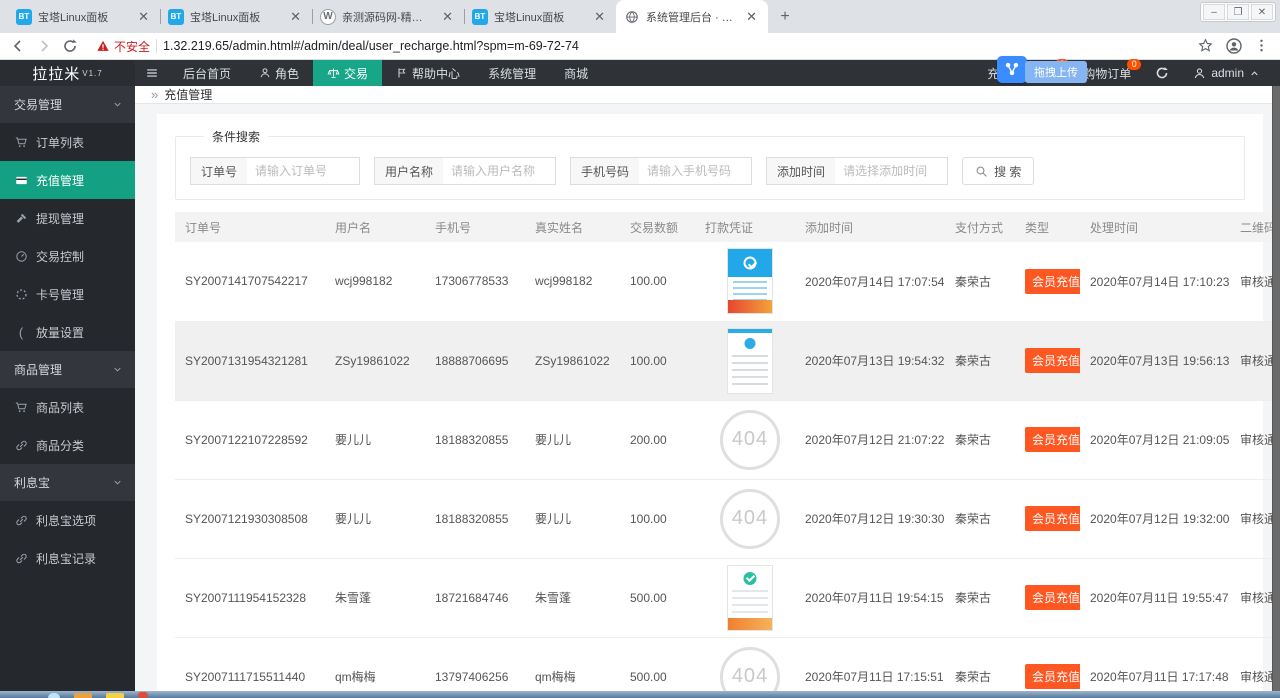  What do you see at coordinates (207, 73) in the screenshot?
I see `nav-item-0: 后台首页` at bounding box center [207, 73].